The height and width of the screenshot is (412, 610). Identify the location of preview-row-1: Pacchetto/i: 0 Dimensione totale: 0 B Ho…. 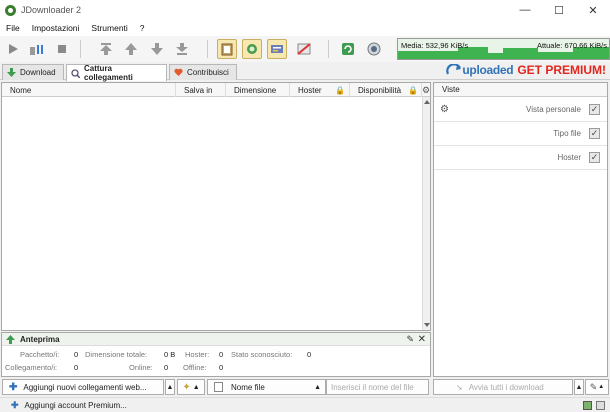
(216, 356).